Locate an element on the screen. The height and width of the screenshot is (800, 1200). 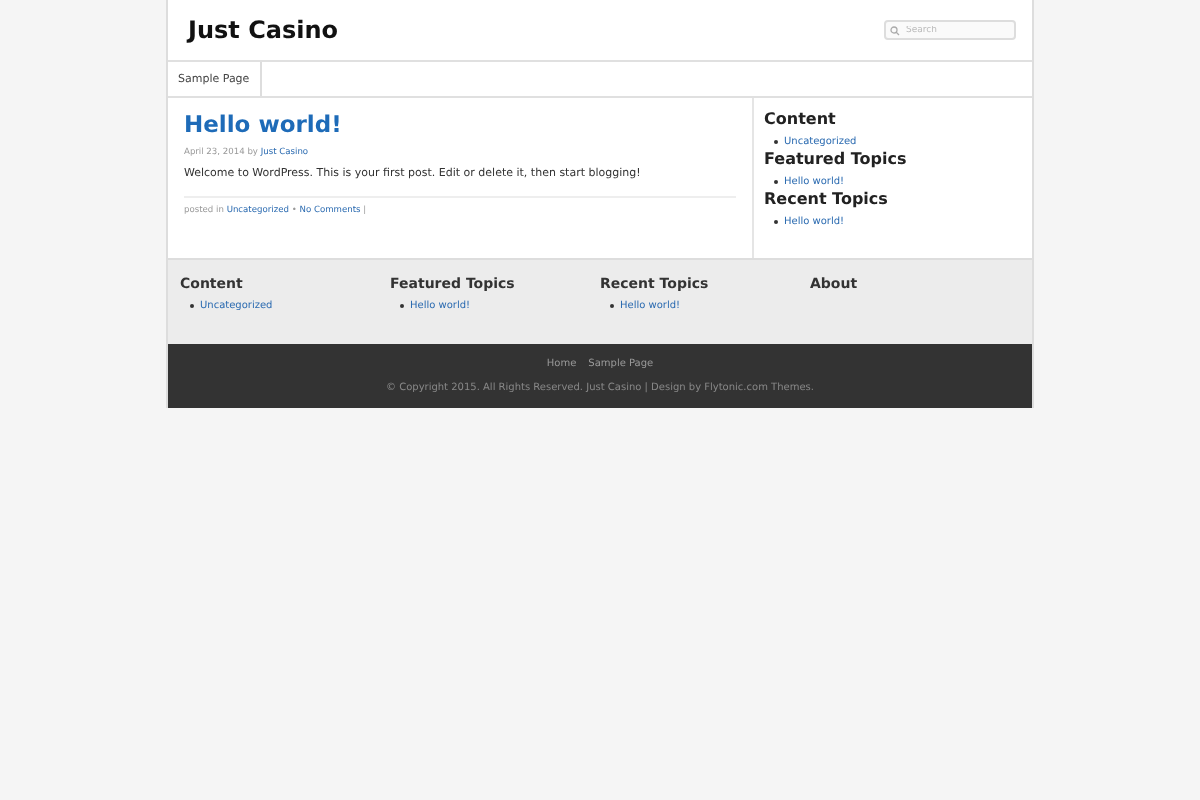
site-title: Just Casino is located at coordinates (263, 30).